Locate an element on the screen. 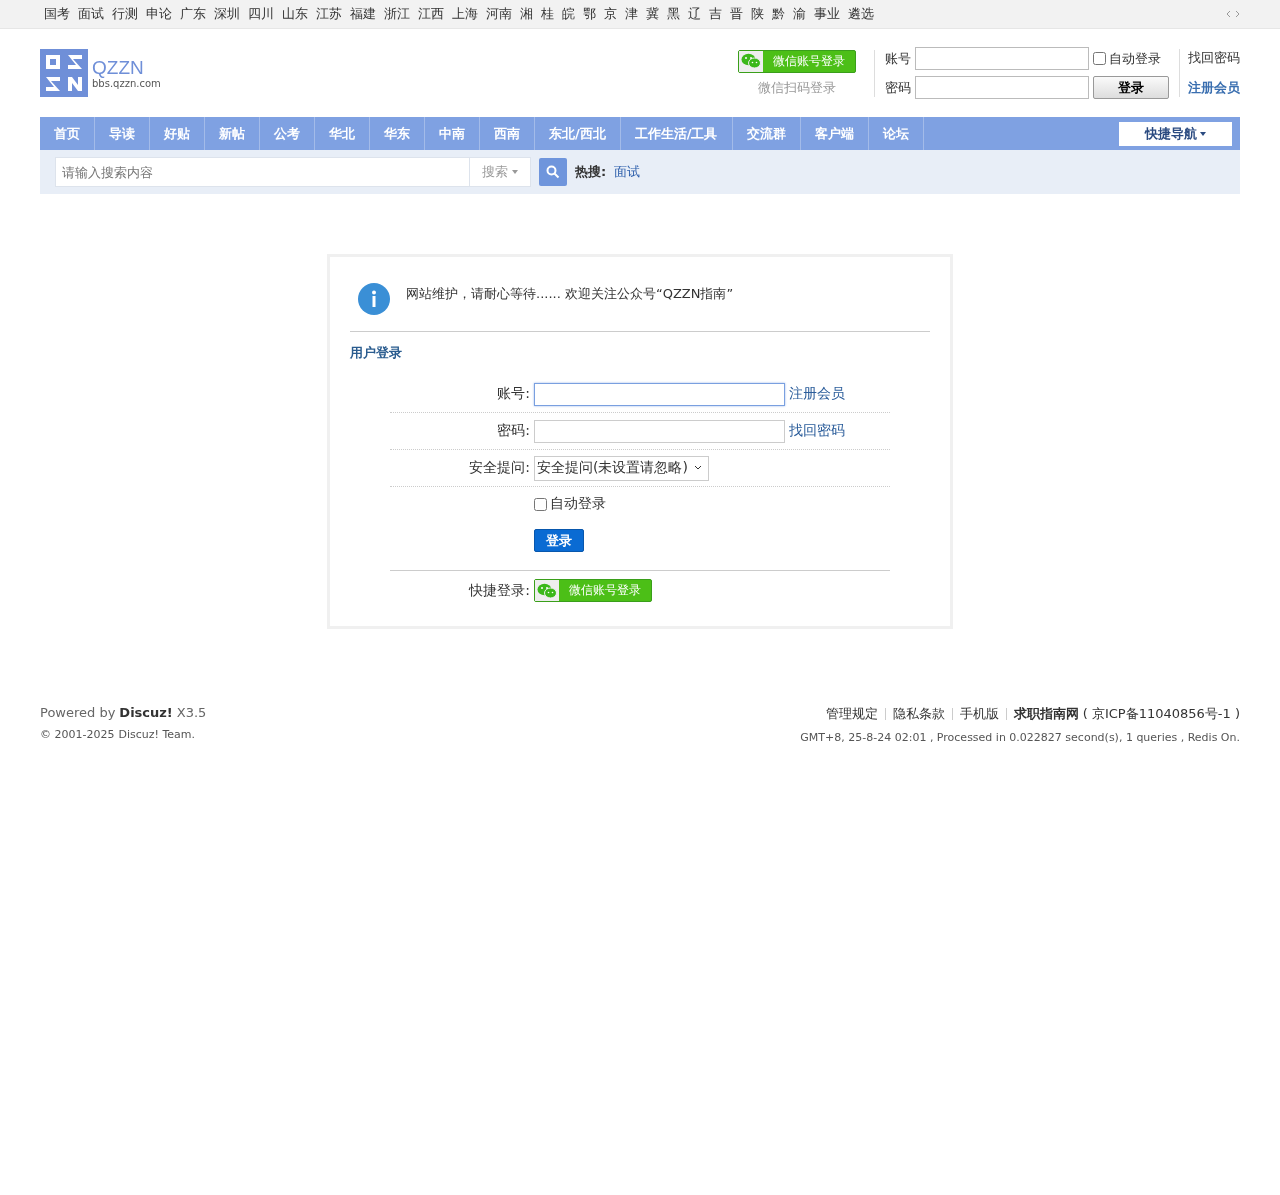 The height and width of the screenshot is (1195, 1280). region-link: 黔 is located at coordinates (778, 14).